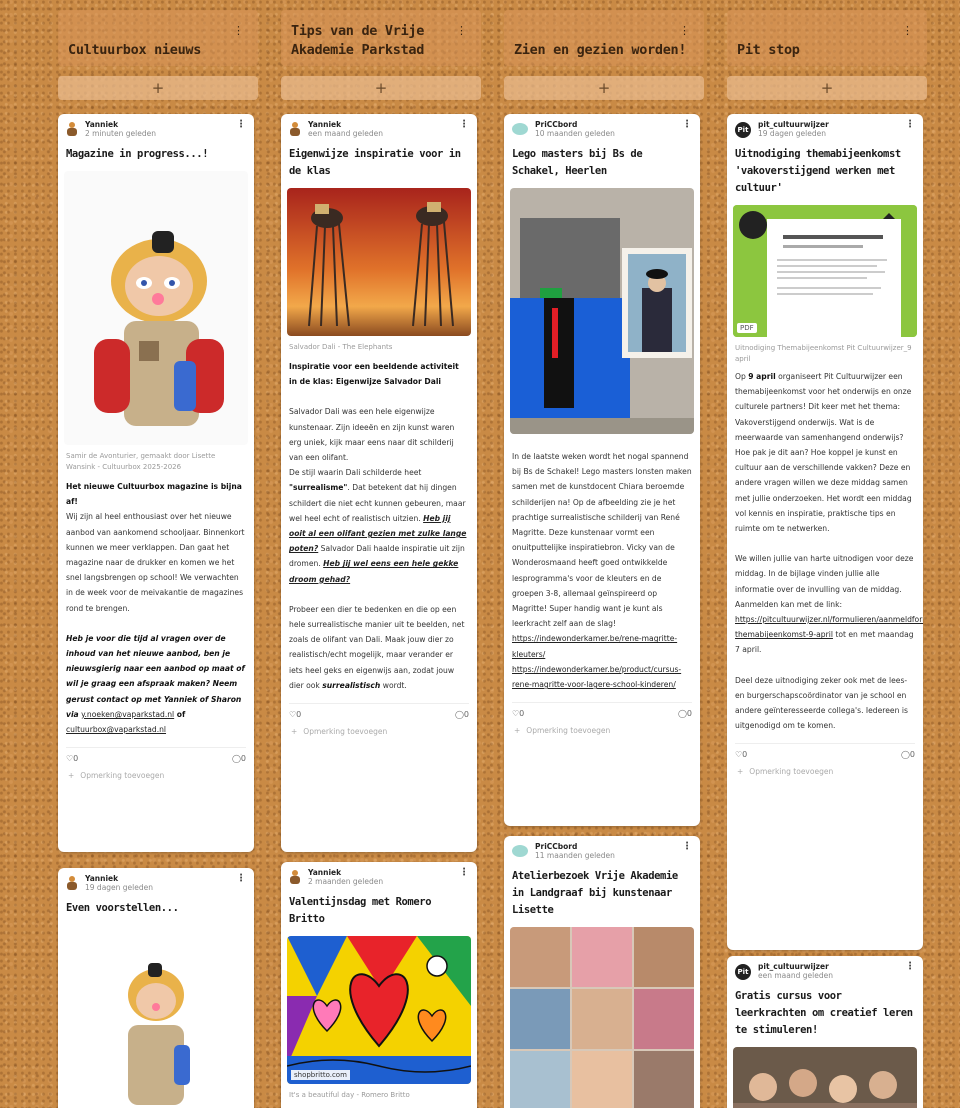  I want to click on column-header: Cultuurbox nieuws ⋮, so click(158, 38).